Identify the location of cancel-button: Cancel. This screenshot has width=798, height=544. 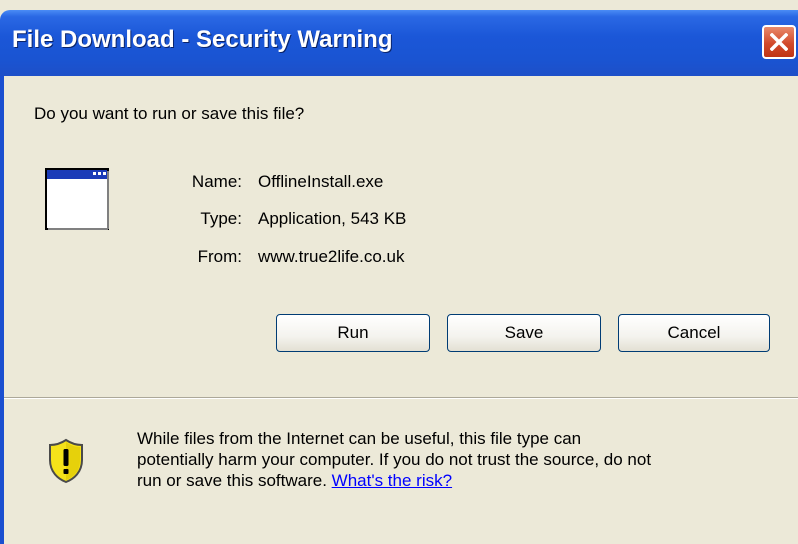
(694, 333).